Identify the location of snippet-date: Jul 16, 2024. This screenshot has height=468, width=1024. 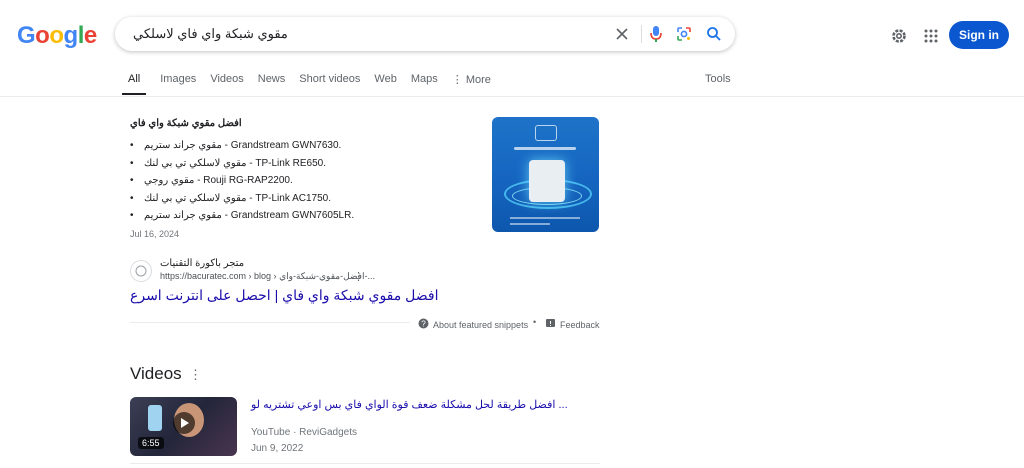
(155, 234).